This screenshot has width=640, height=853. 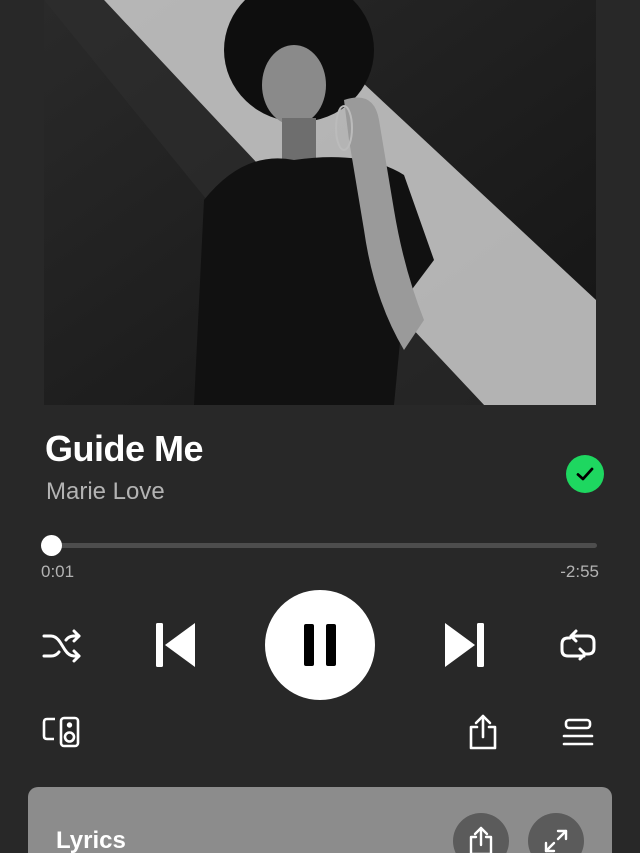 I want to click on skip-next-icon, so click(x=464, y=645).